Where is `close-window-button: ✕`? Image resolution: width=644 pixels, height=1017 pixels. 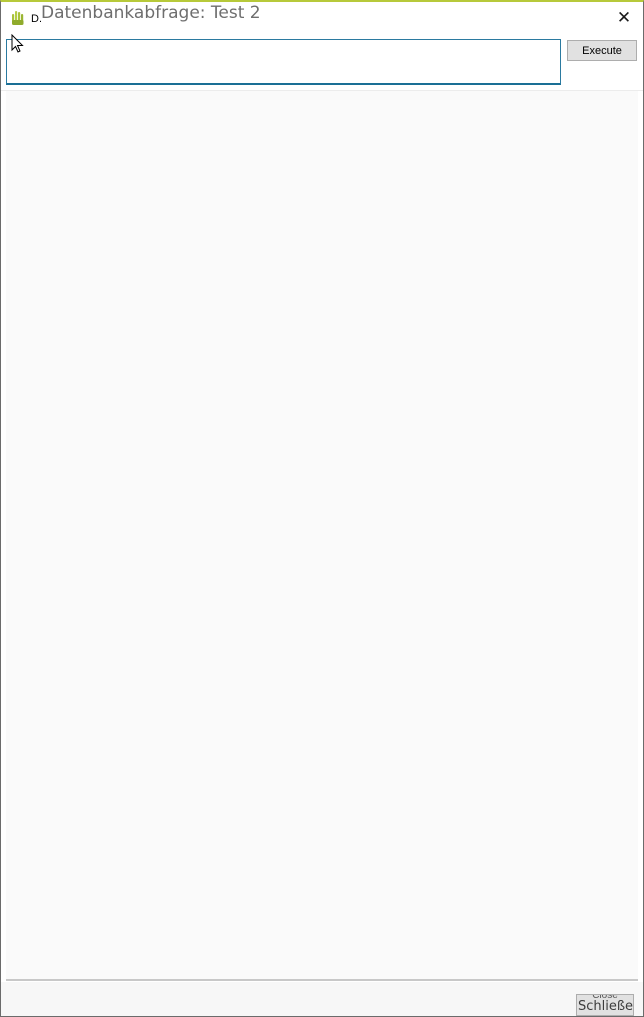
close-window-button: ✕ is located at coordinates (624, 18).